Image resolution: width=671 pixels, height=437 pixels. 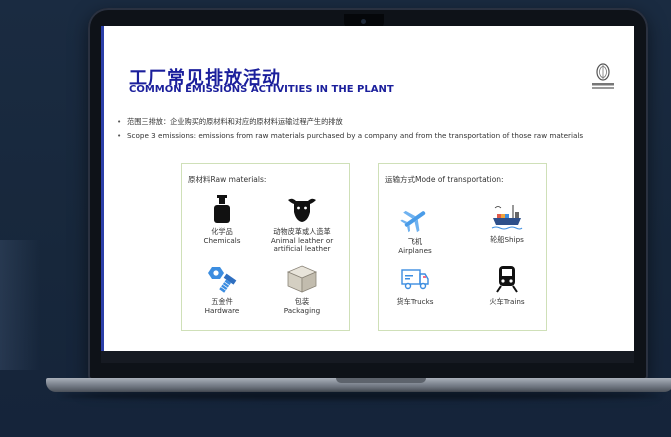 I want to click on screen-bottom-bezel, so click(x=367, y=357).